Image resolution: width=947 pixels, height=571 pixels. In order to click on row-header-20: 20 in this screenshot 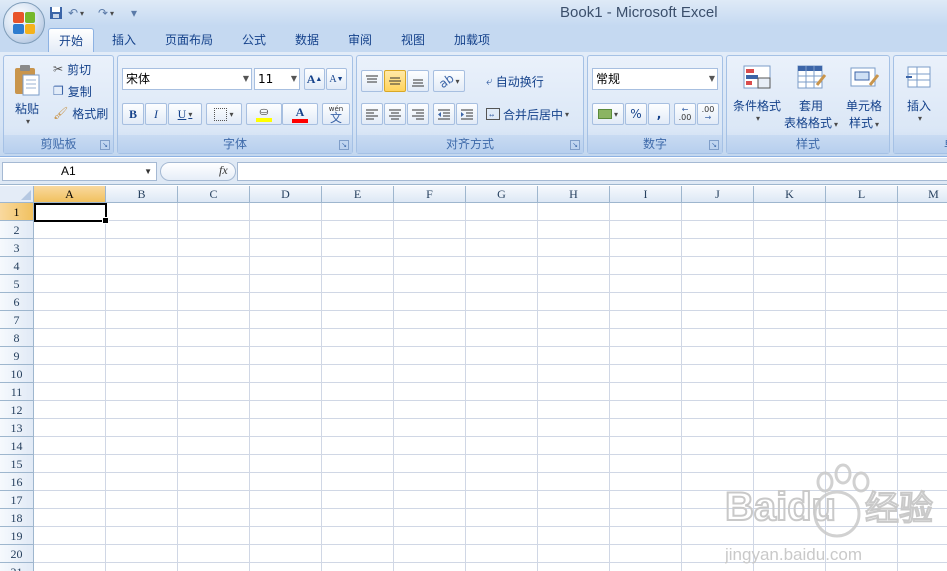, I will do `click(17, 554)`.